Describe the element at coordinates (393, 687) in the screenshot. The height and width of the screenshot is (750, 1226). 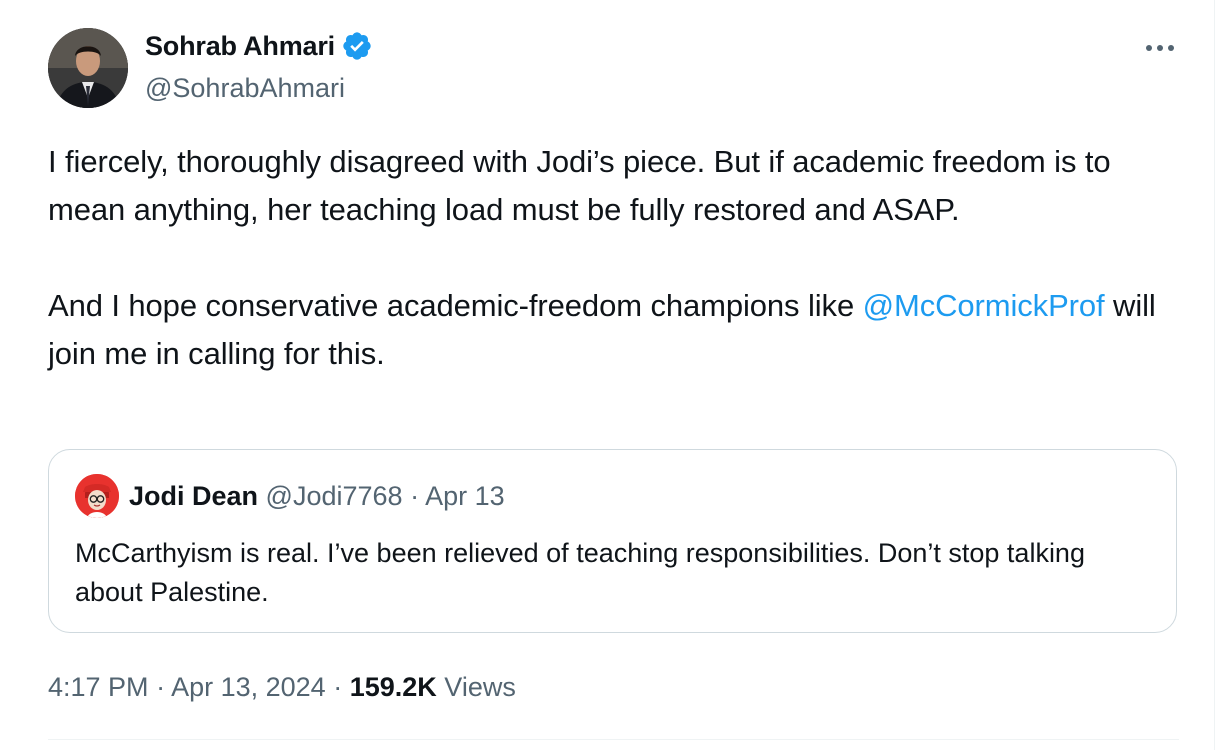
I see `views-count: 159.2K` at that location.